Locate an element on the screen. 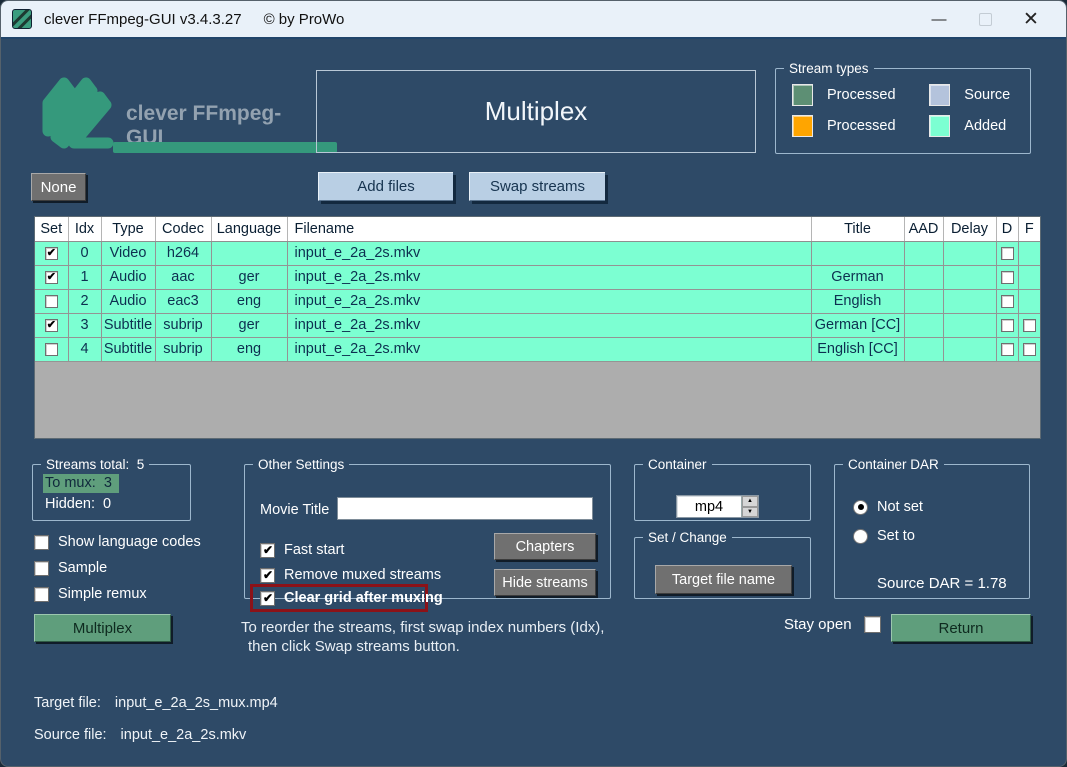 This screenshot has height=767, width=1067. not-set-radio is located at coordinates (860, 507).